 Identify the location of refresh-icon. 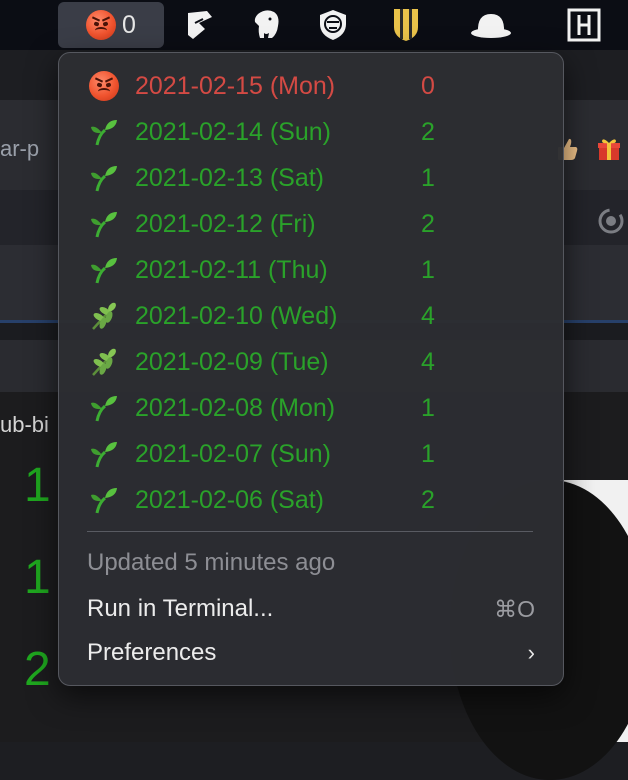
(611, 221).